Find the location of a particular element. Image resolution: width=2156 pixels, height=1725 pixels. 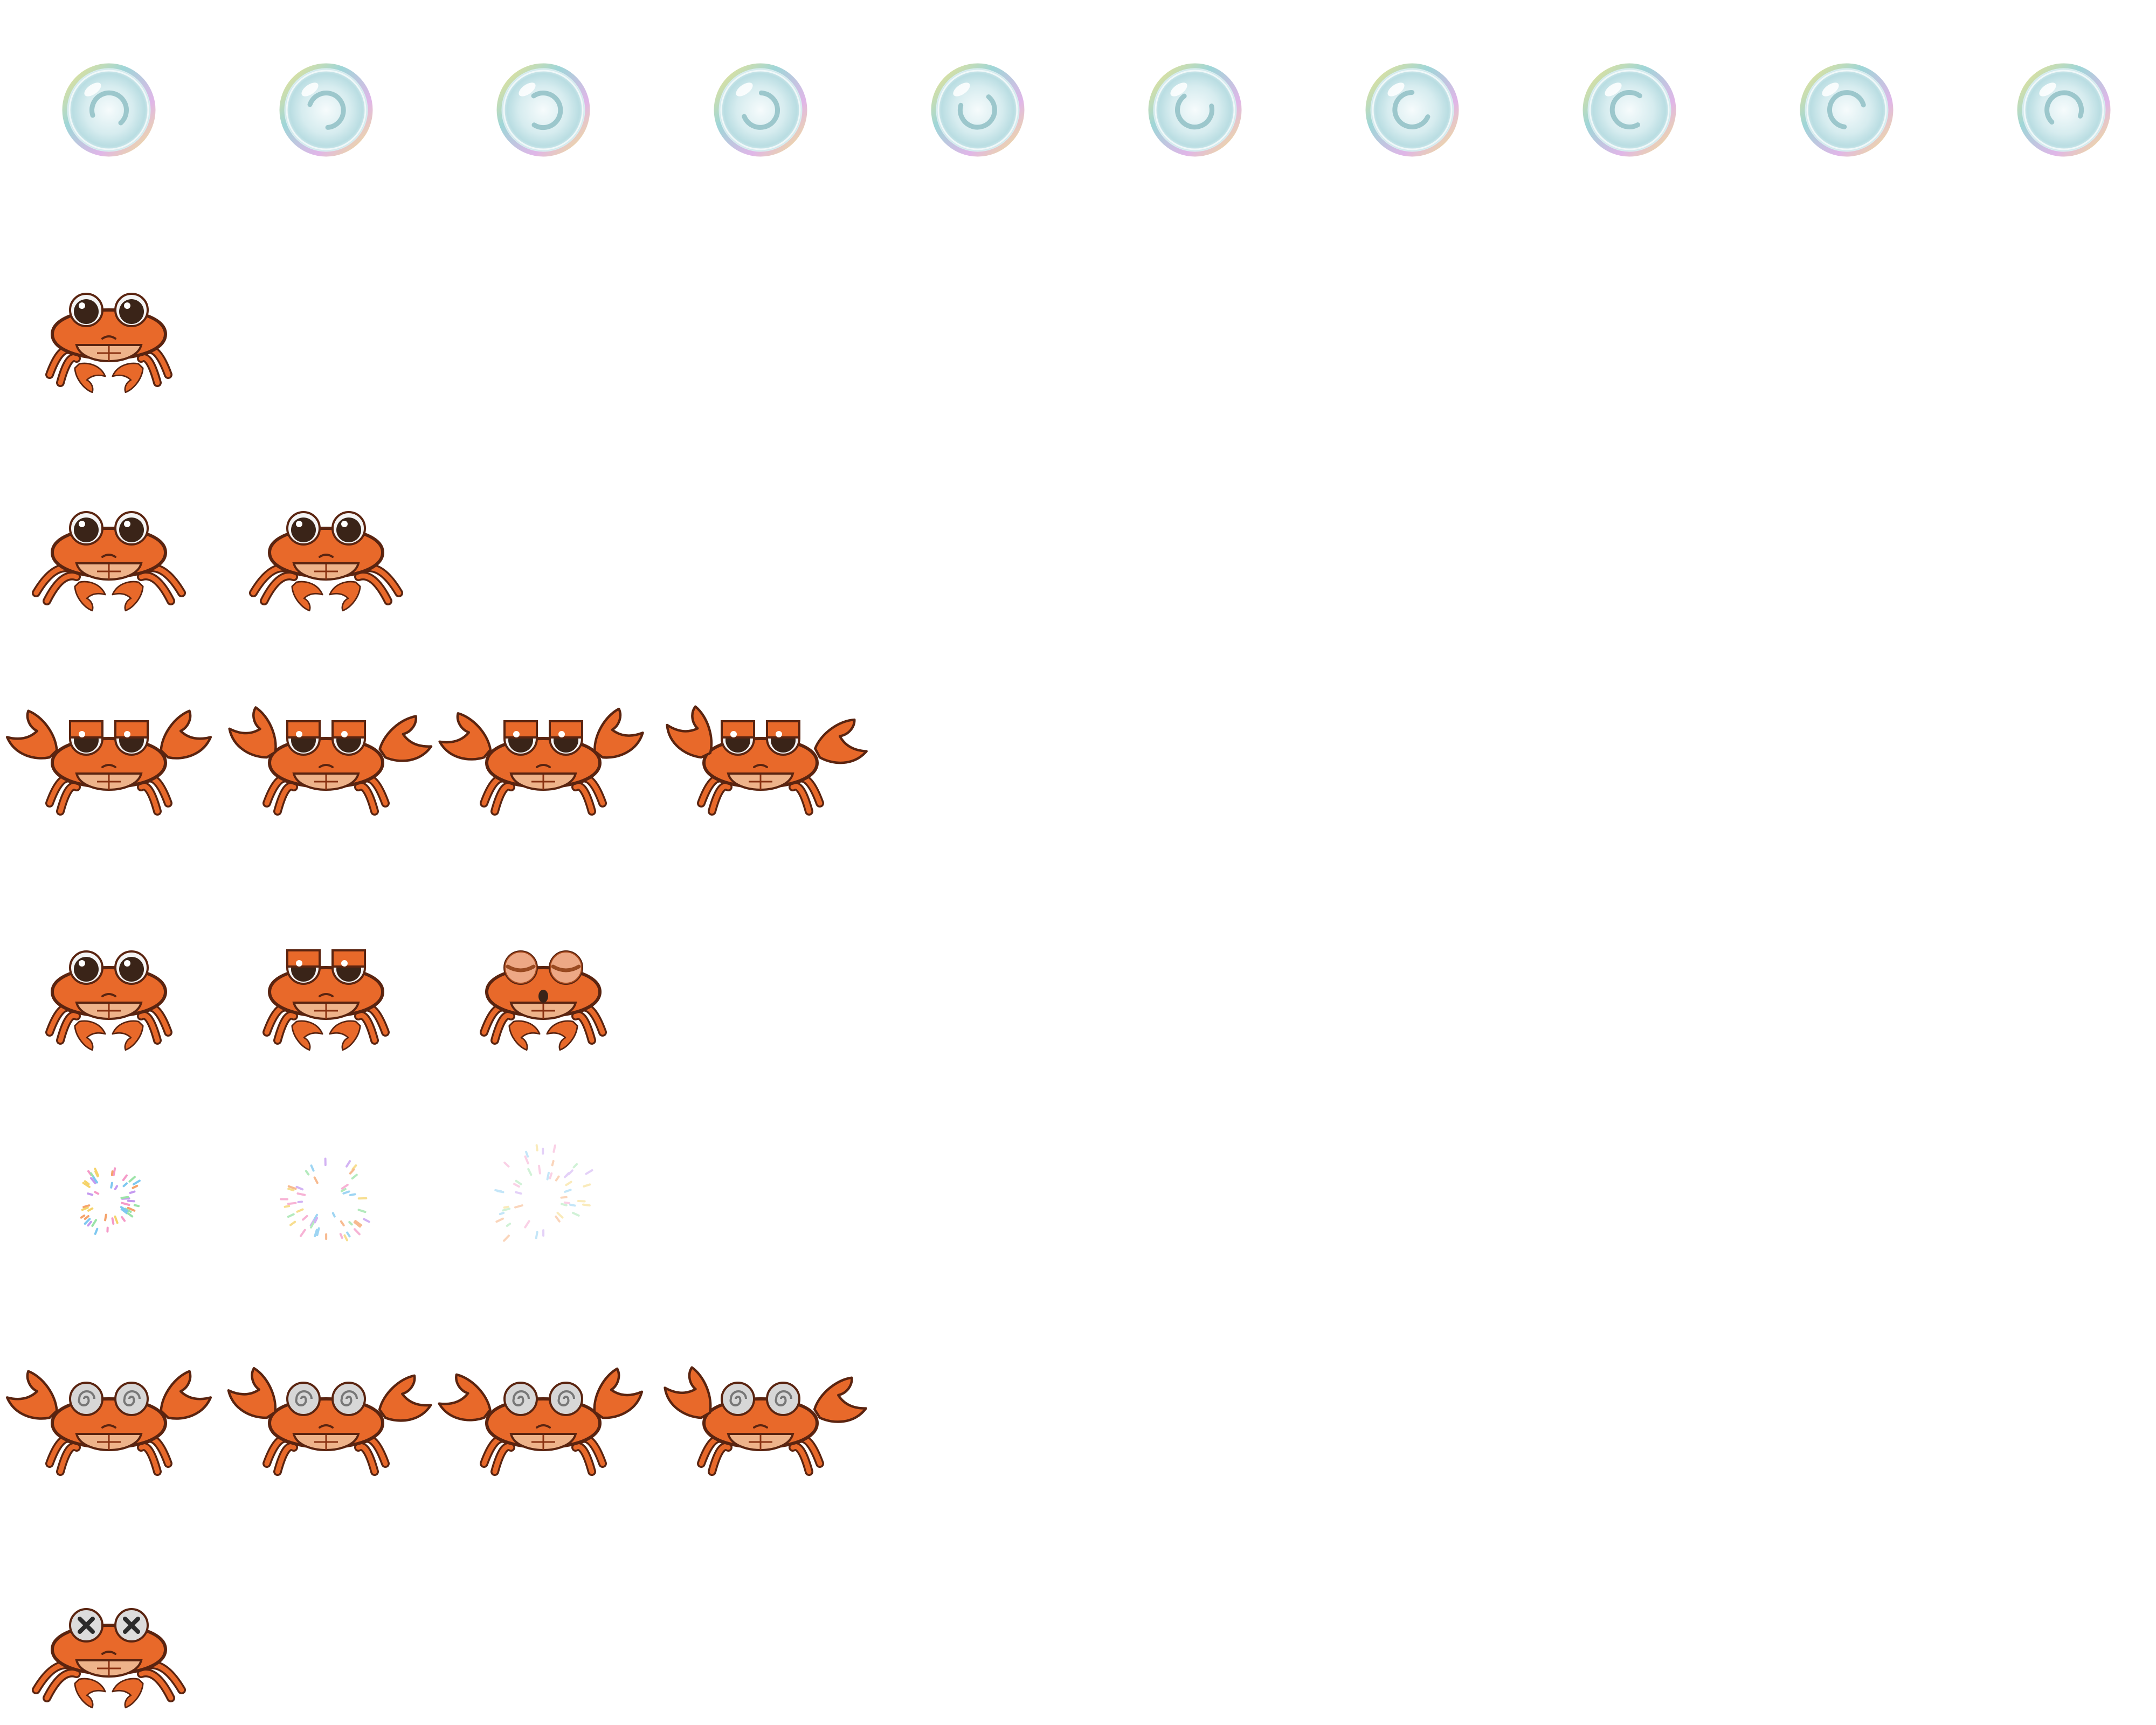

dead-animation-row is located at coordinates (109, 1658).